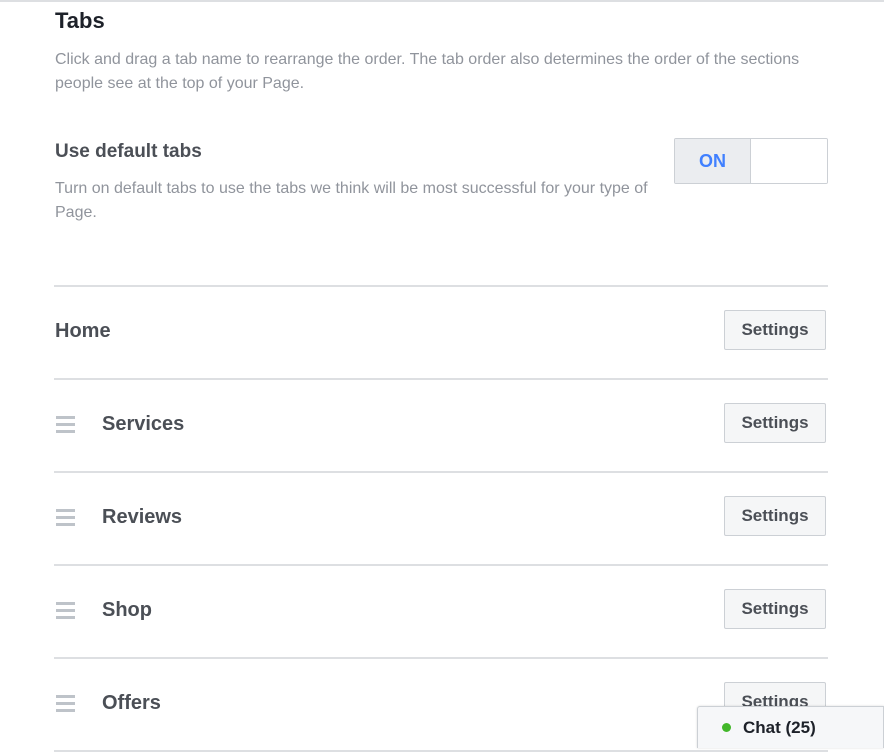  I want to click on home-settings-button: Settings, so click(775, 330).